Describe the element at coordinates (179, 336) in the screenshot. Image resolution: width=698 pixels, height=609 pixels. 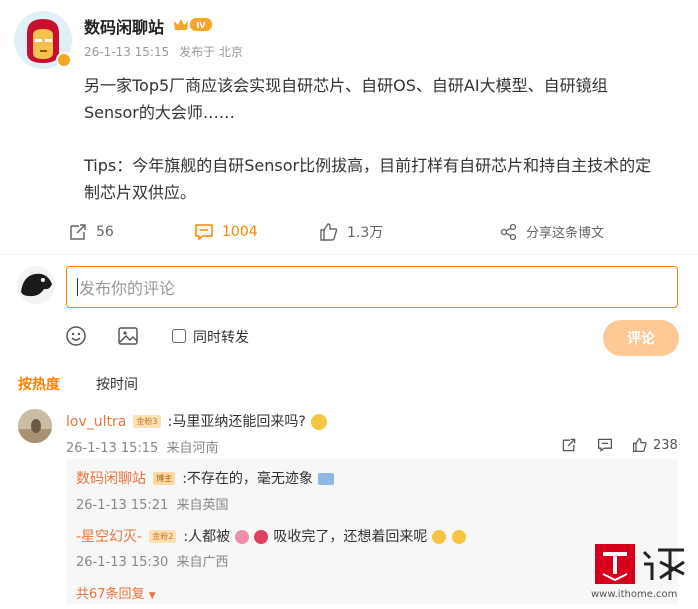
I see `repost-checkbox` at that location.